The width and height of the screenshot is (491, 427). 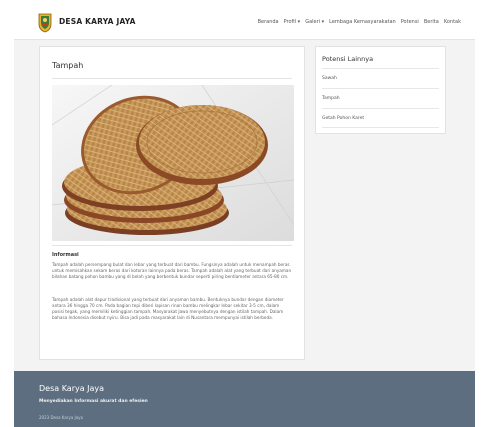 I want to click on menu-item-galeri: Galeri ▾, so click(x=314, y=22).